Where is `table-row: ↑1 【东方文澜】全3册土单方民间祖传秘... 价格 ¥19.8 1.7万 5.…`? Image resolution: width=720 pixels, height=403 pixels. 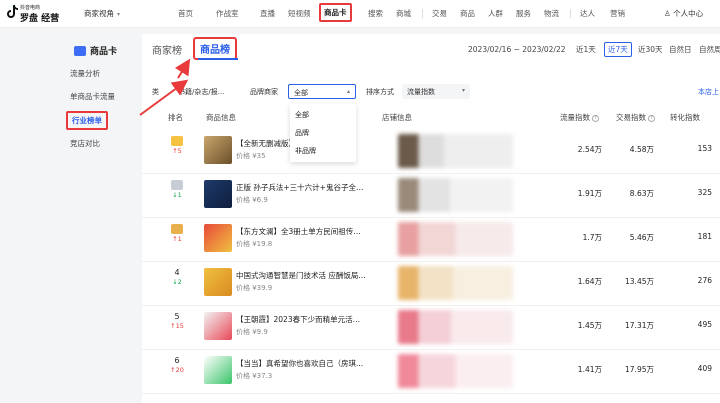
table-row: ↑1 【东方文澜】全3册土单方民间祖传秘... 价格 ¥19.8 1.7万 5.… is located at coordinates (431, 240).